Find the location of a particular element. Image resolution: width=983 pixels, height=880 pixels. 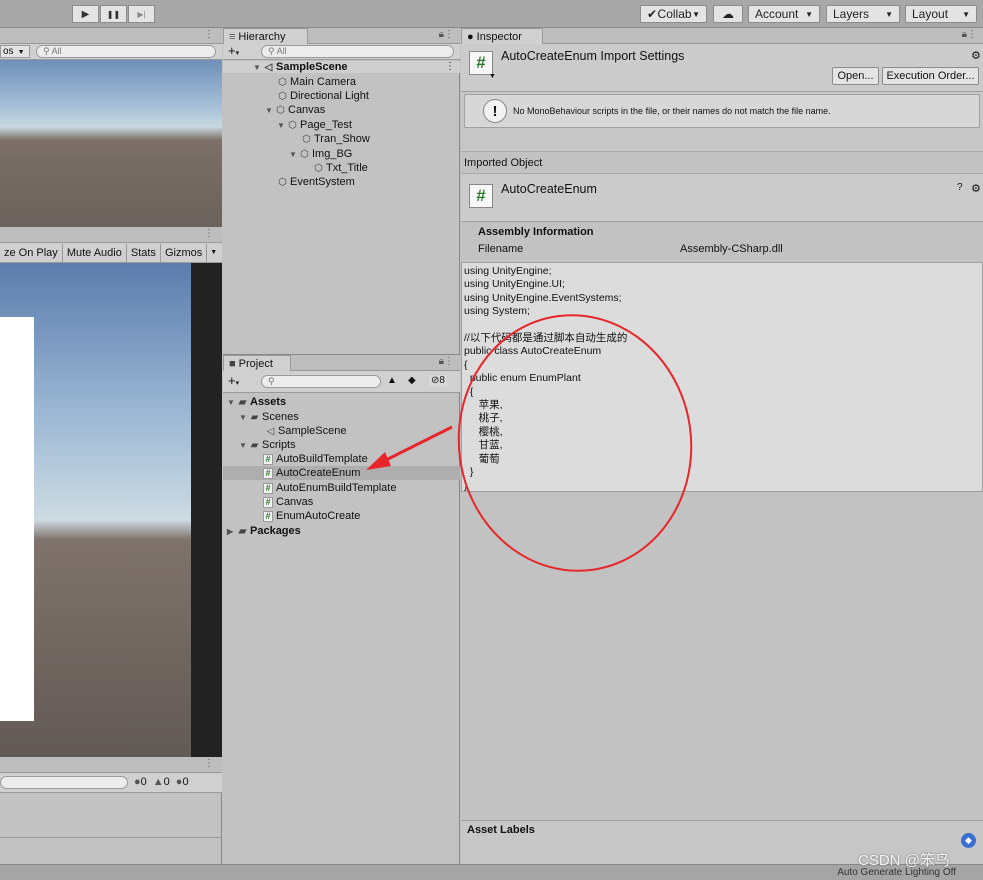

annotation-arrow-head is located at coordinates (378, 461).